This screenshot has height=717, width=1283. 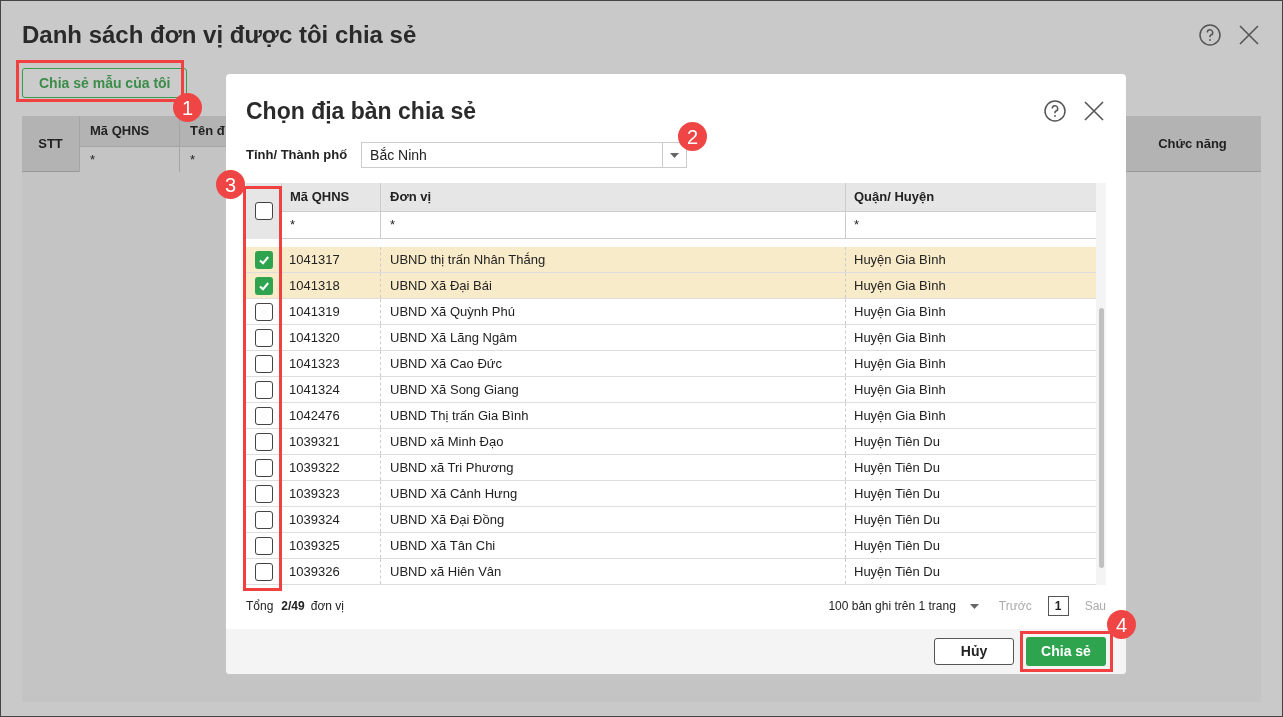 I want to click on field-label: Tỉnh/ Thành phố, so click(x=297, y=155).